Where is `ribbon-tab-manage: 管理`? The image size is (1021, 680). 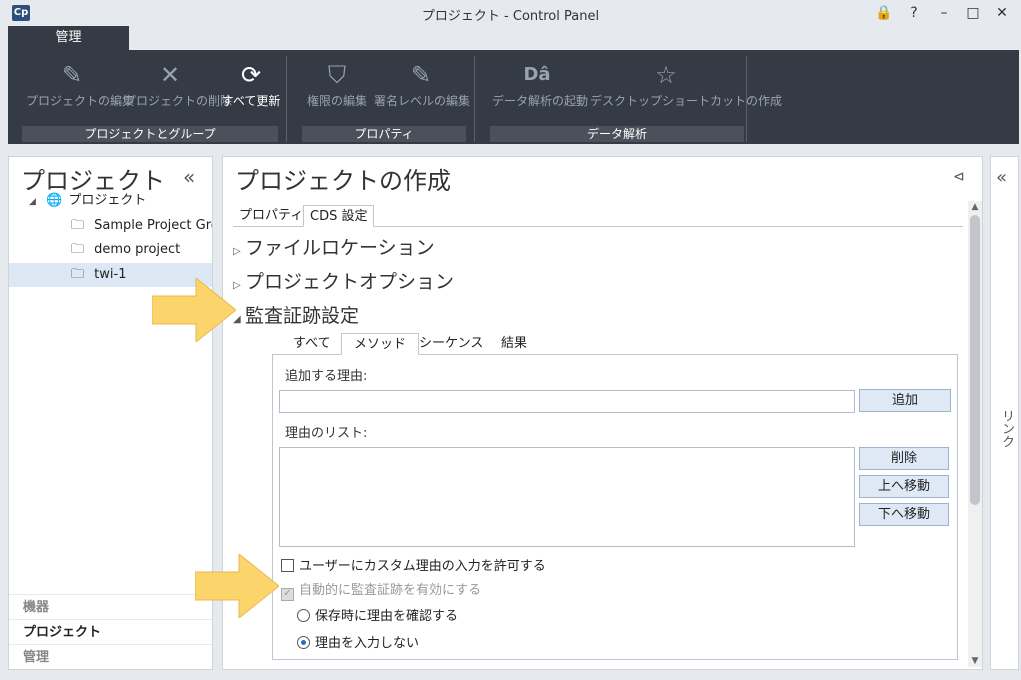 ribbon-tab-manage: 管理 is located at coordinates (68, 38).